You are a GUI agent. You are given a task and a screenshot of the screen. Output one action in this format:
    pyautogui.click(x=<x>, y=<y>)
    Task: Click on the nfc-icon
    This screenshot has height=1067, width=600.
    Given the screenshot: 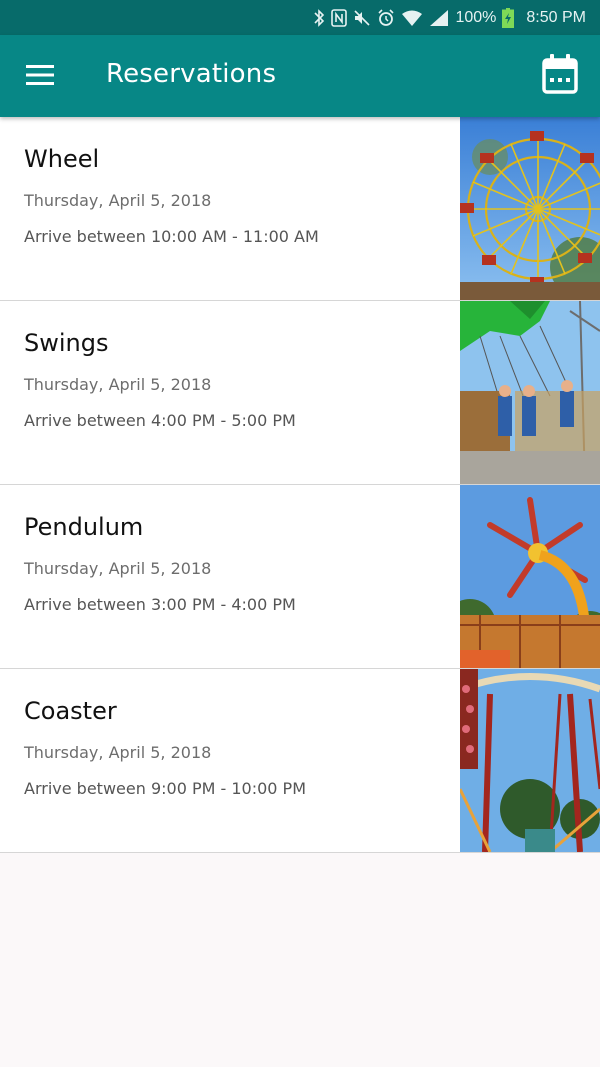 What is the action you would take?
    pyautogui.click(x=339, y=18)
    